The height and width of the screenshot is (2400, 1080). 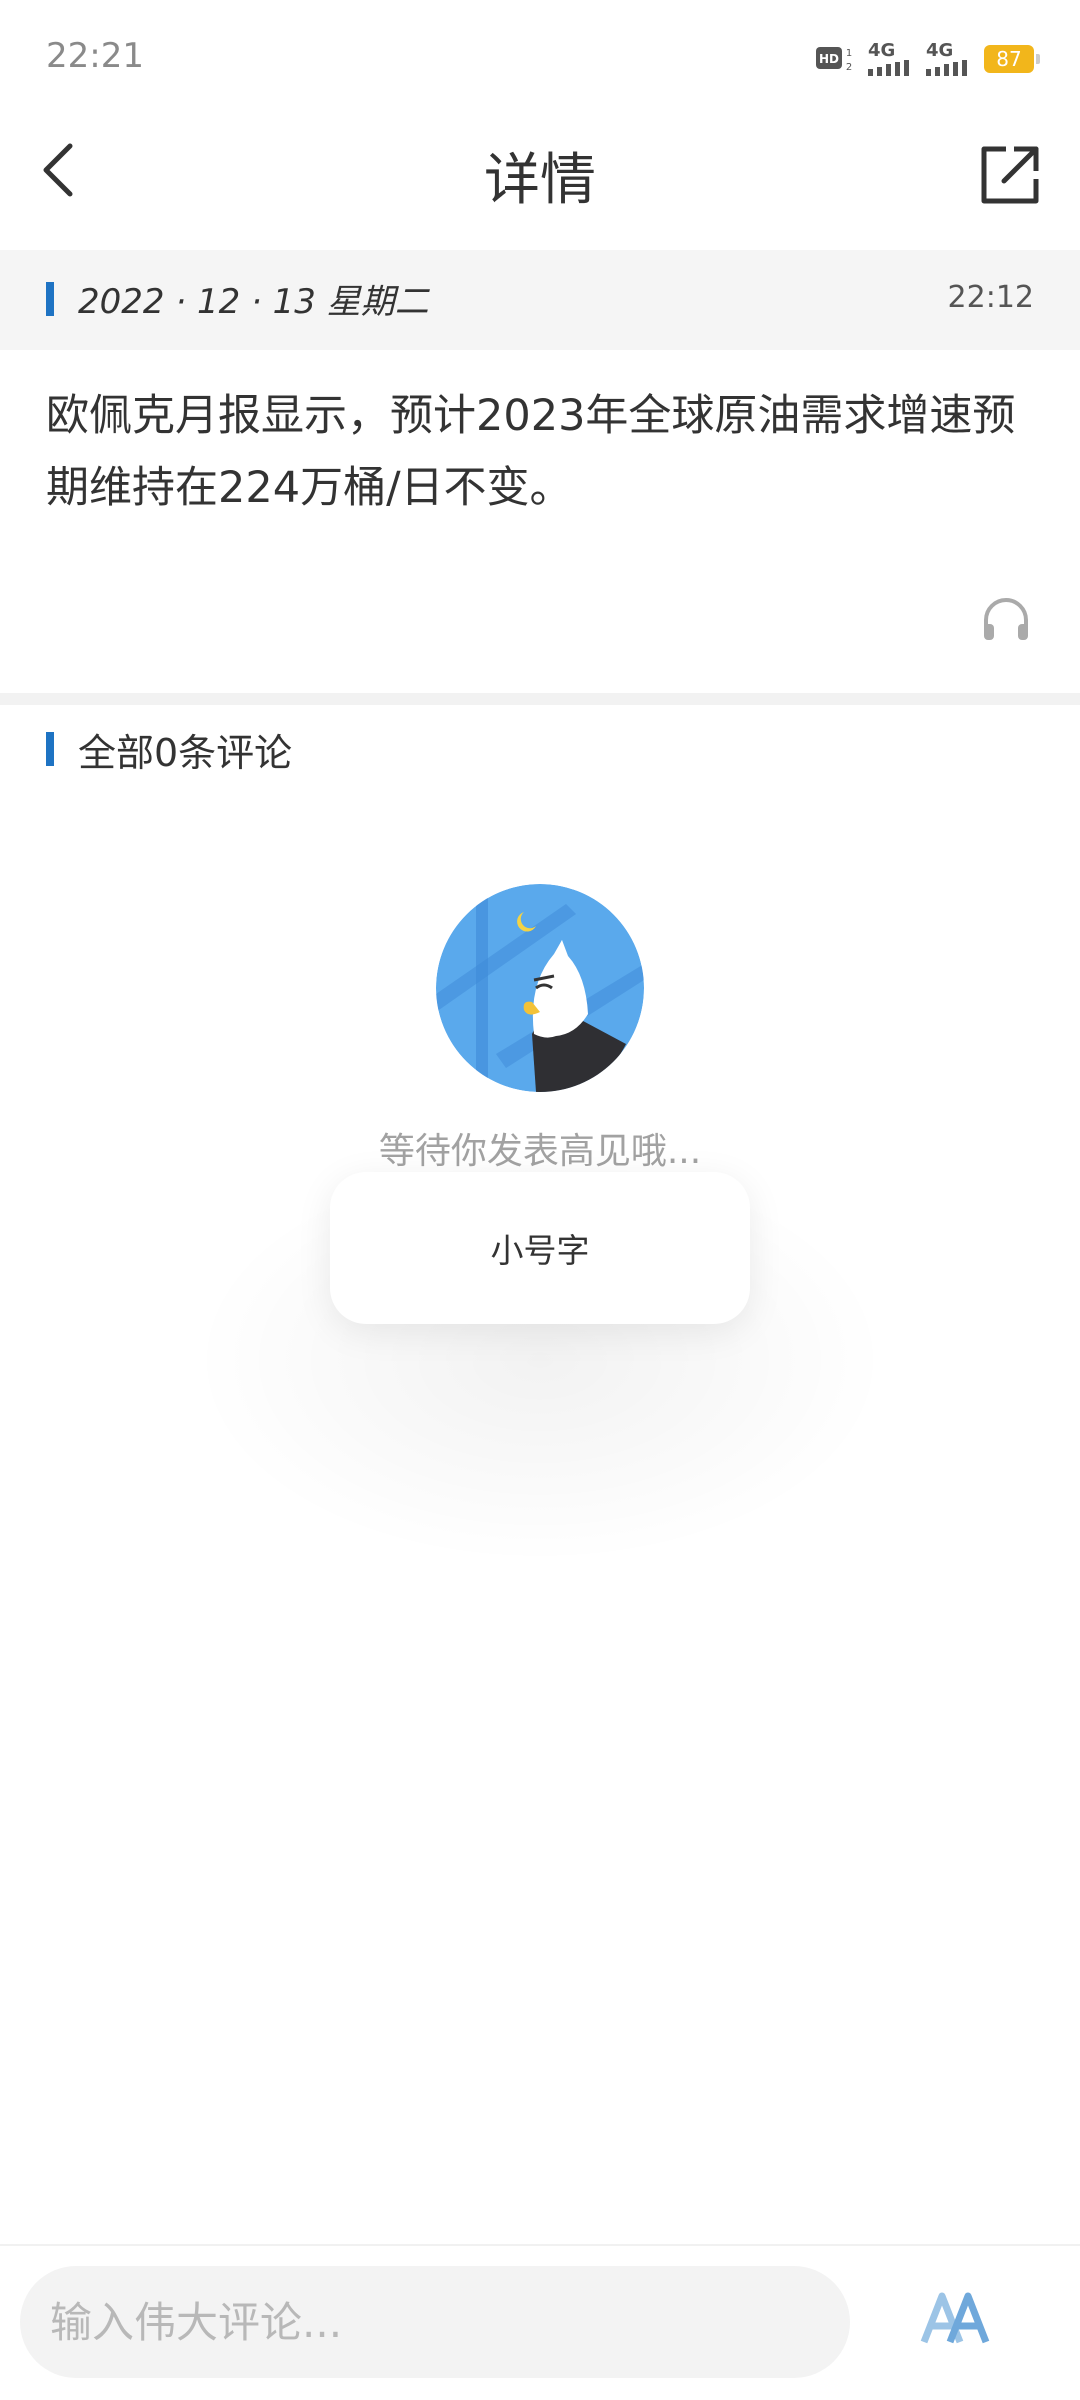 What do you see at coordinates (540, 2245) in the screenshot?
I see `bottom-bar-divider` at bounding box center [540, 2245].